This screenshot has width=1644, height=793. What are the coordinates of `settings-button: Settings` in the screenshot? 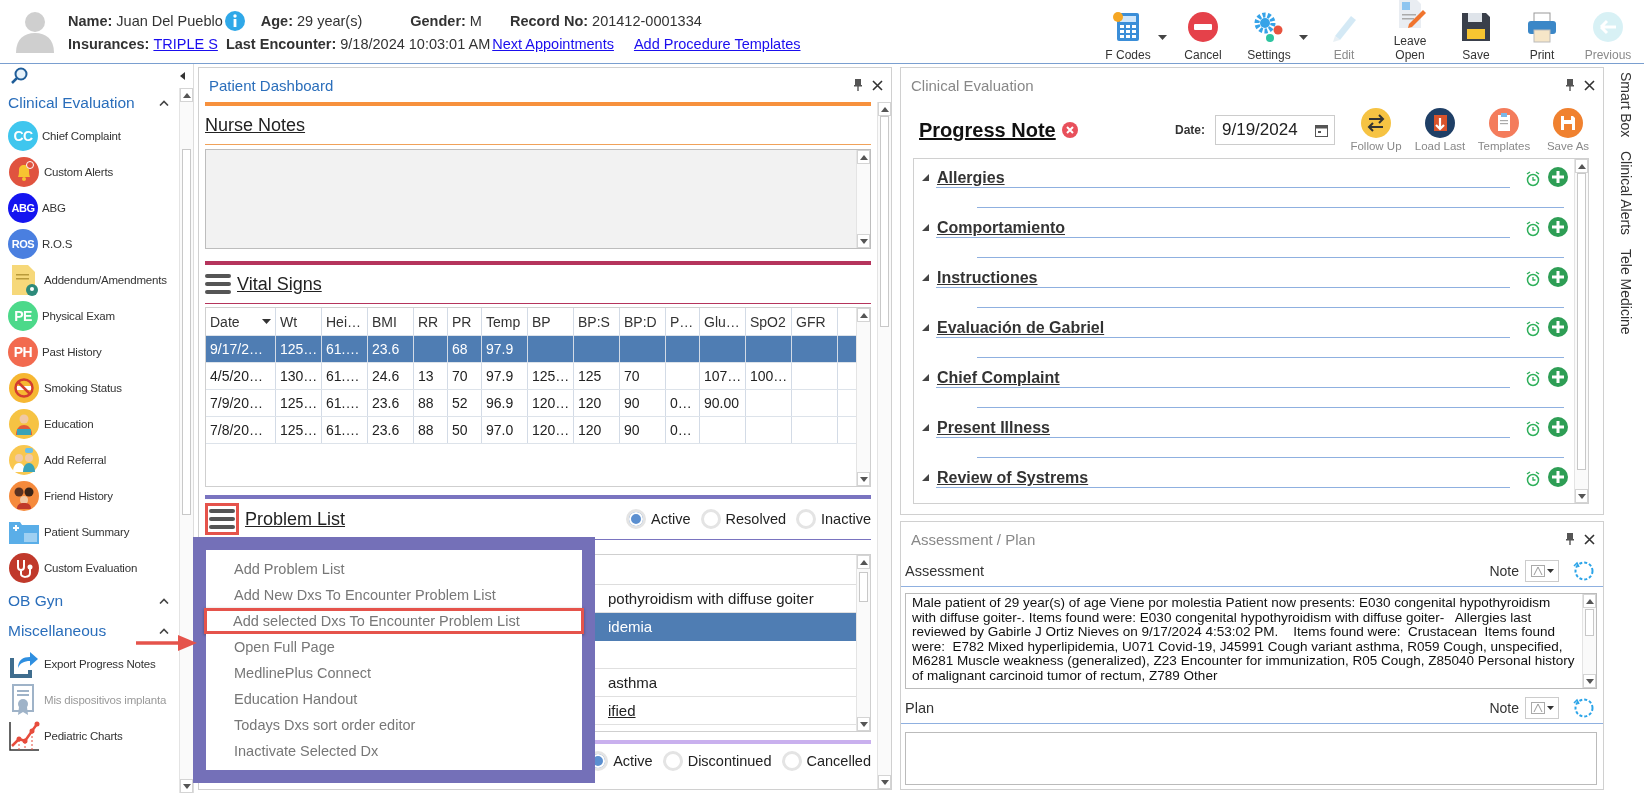 It's located at (1269, 32).